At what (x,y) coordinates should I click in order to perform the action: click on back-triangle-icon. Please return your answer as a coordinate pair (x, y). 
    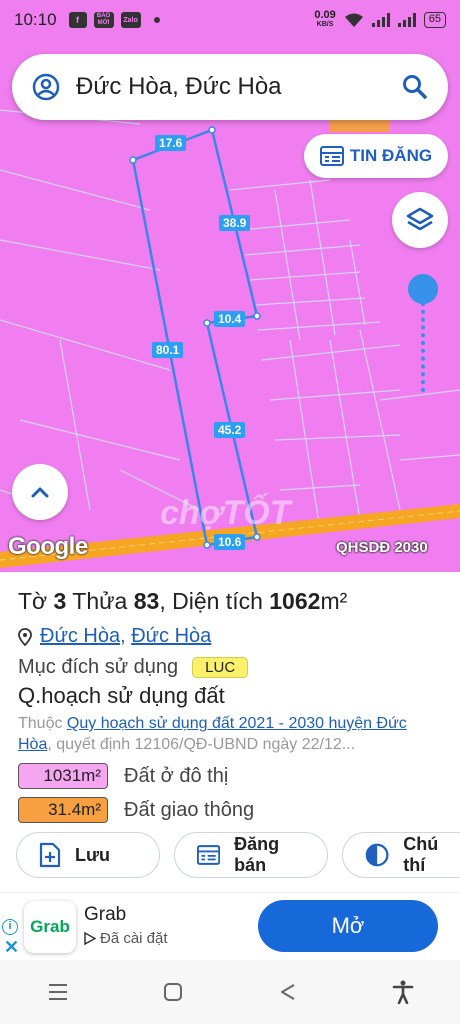
    Looking at the image, I should click on (287, 992).